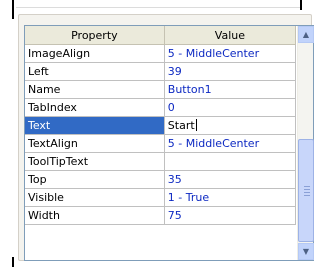 Image resolution: width=322 pixels, height=267 pixels. What do you see at coordinates (95, 197) in the screenshot?
I see `property-name: Visible` at bounding box center [95, 197].